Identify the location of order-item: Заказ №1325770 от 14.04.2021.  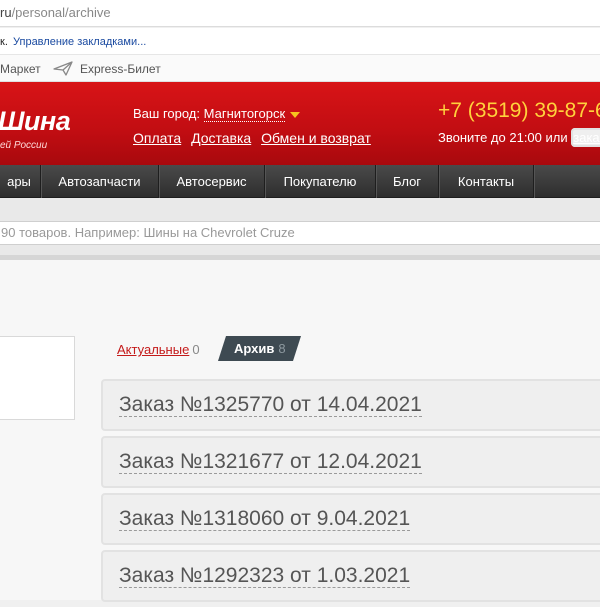
(350, 405).